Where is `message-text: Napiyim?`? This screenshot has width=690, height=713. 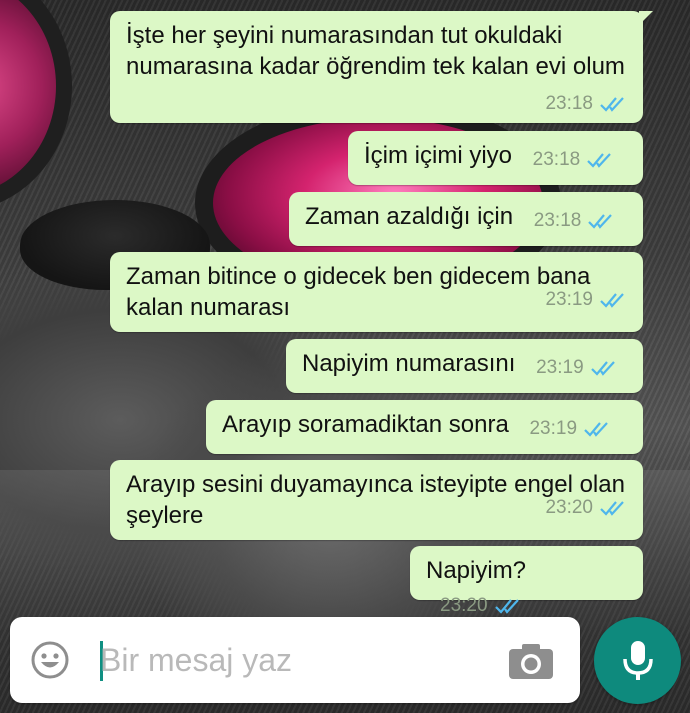 message-text: Napiyim? is located at coordinates (476, 570).